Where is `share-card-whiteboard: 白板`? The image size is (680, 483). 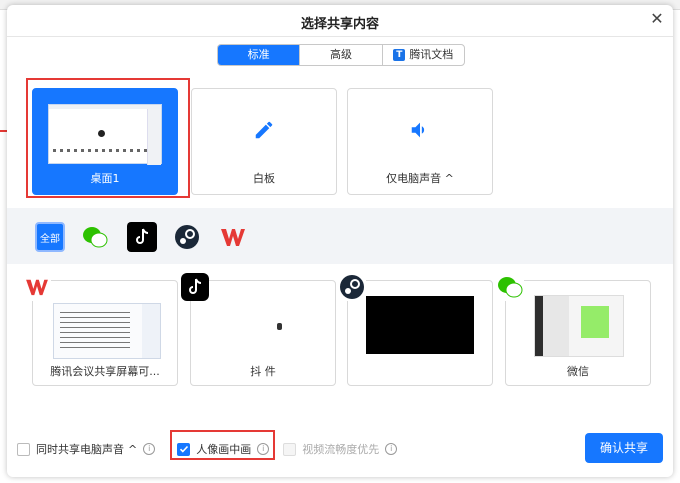
share-card-whiteboard: 白板 is located at coordinates (264, 141).